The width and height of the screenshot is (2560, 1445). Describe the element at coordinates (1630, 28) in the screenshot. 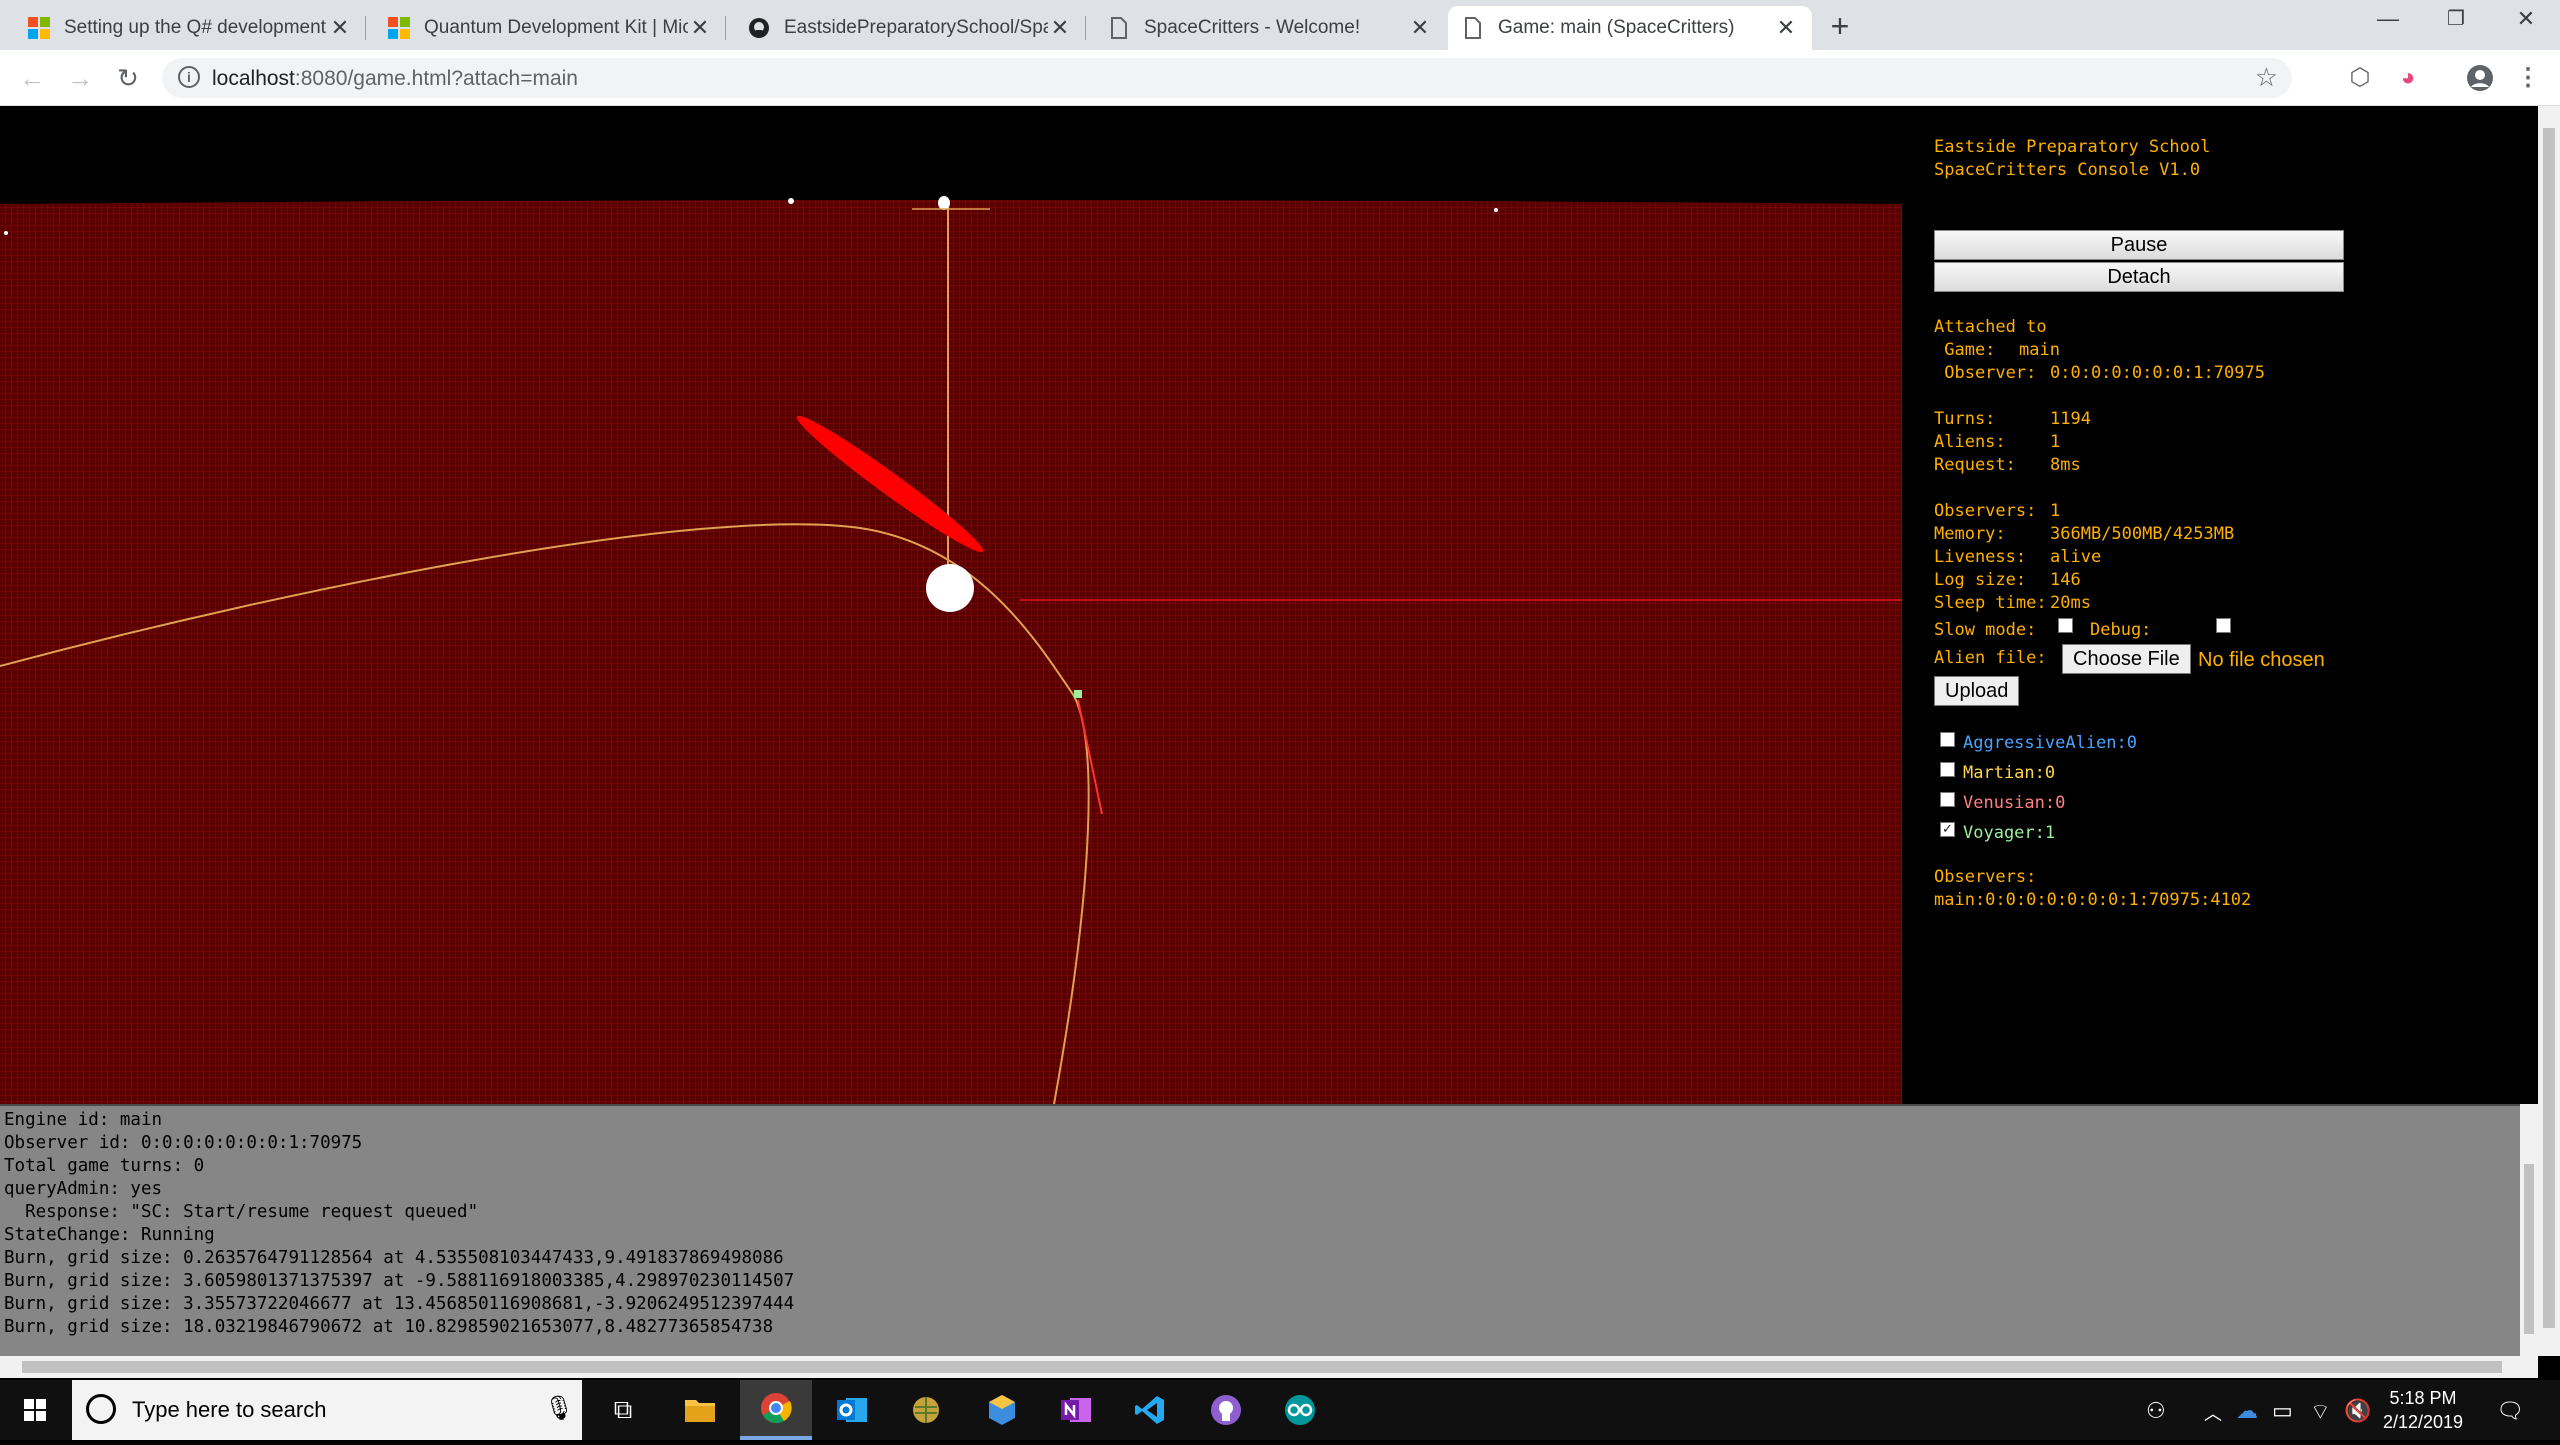

I see `tab-game-main: Game: main (SpaceCritters) ✕` at that location.